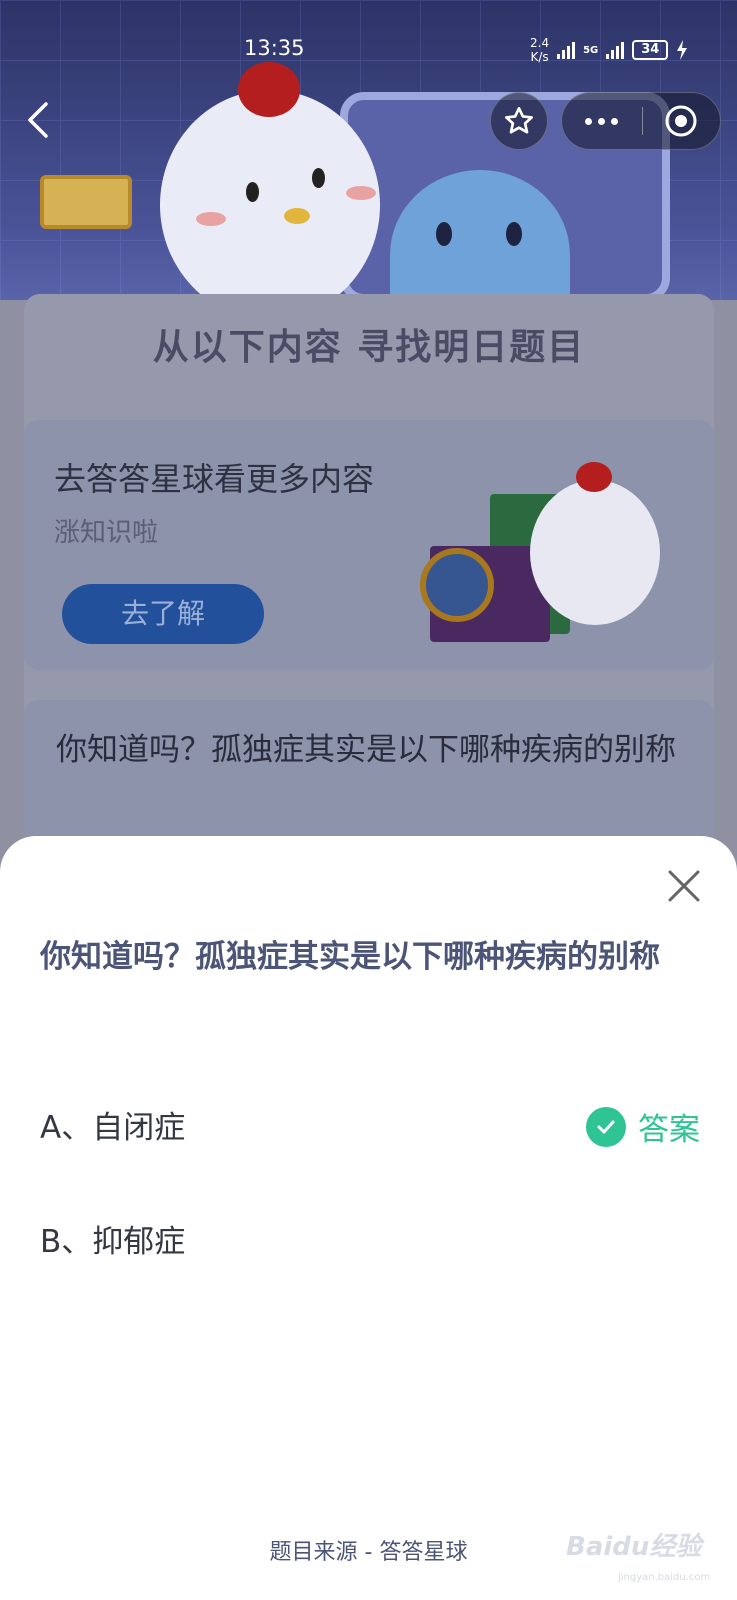 The height and width of the screenshot is (1600, 737). I want to click on answer-label: 答案, so click(669, 1130).